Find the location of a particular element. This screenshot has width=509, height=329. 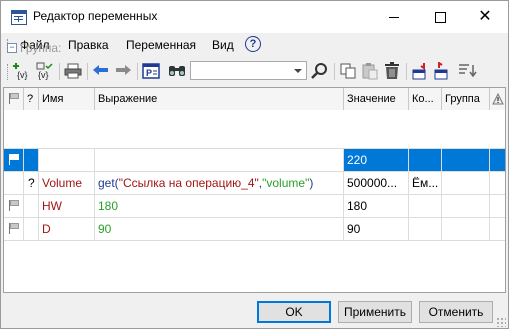

undo-icon is located at coordinates (100, 70).